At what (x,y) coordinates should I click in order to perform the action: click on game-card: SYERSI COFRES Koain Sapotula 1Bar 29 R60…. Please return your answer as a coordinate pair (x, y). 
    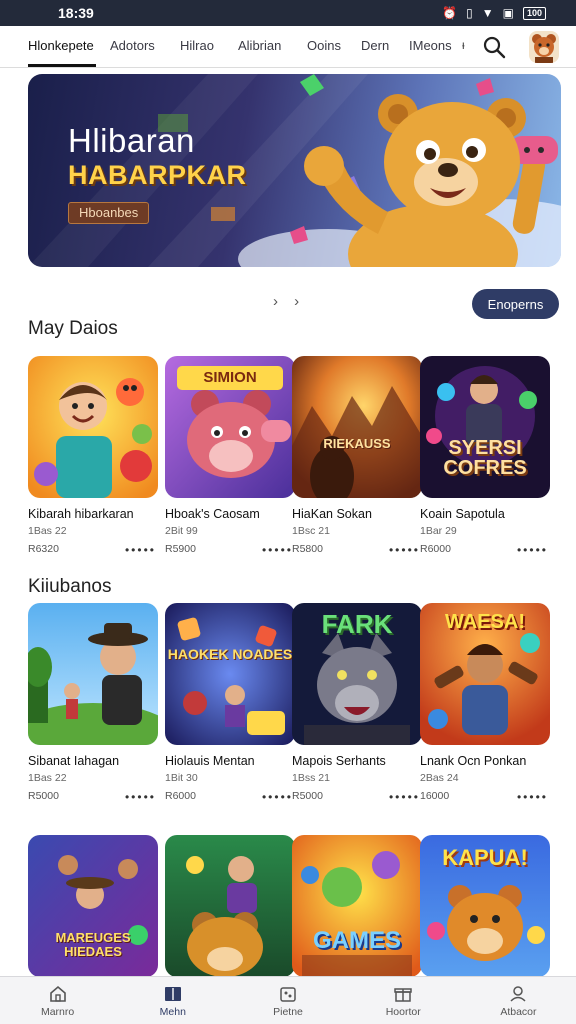
    Looking at the image, I should click on (485, 456).